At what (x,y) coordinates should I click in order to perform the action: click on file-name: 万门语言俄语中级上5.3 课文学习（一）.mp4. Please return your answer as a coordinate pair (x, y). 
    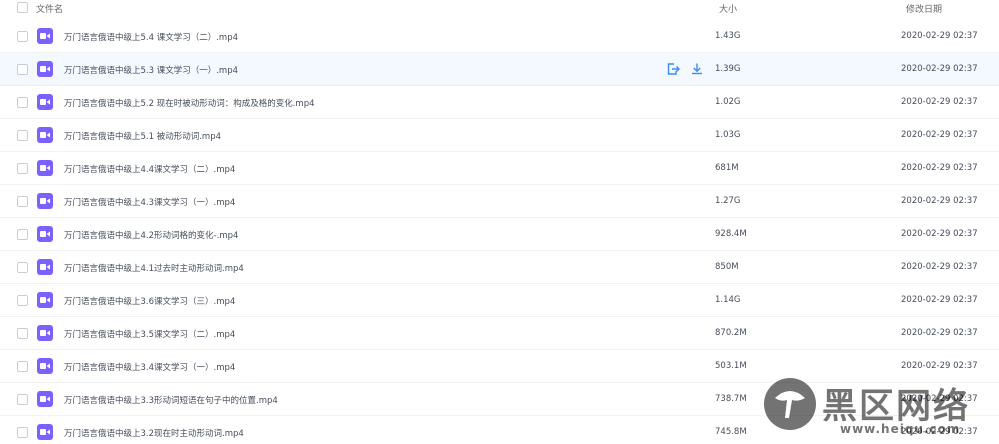
    Looking at the image, I should click on (151, 70).